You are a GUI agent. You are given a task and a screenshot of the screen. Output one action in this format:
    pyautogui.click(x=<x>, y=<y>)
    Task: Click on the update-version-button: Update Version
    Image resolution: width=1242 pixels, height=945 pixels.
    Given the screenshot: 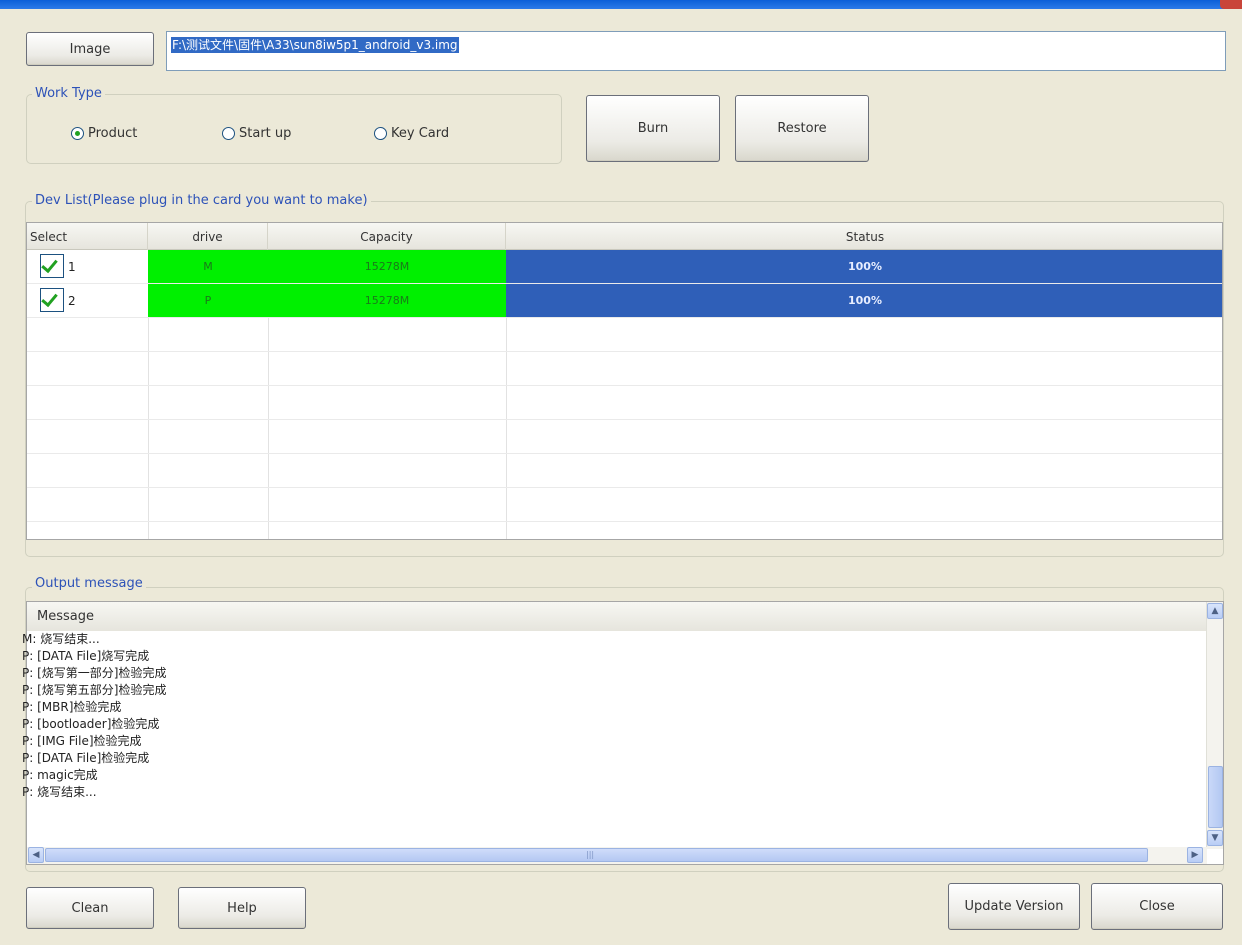 What is the action you would take?
    pyautogui.click(x=1014, y=906)
    